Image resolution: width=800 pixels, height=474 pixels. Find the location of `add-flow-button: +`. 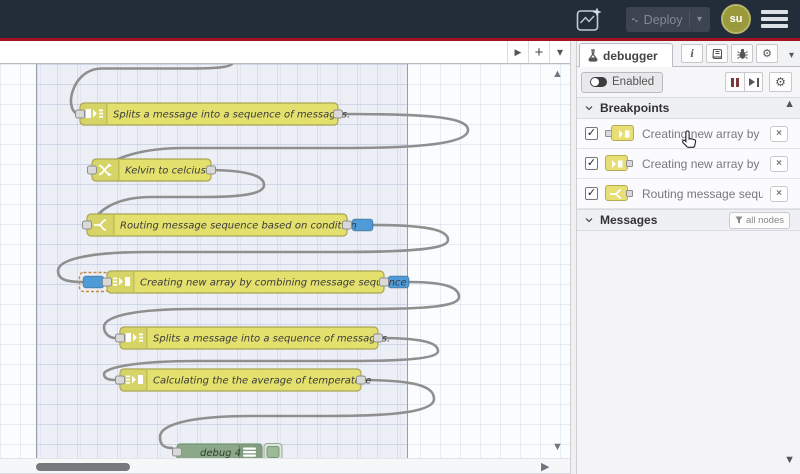

add-flow-button: + is located at coordinates (538, 52).